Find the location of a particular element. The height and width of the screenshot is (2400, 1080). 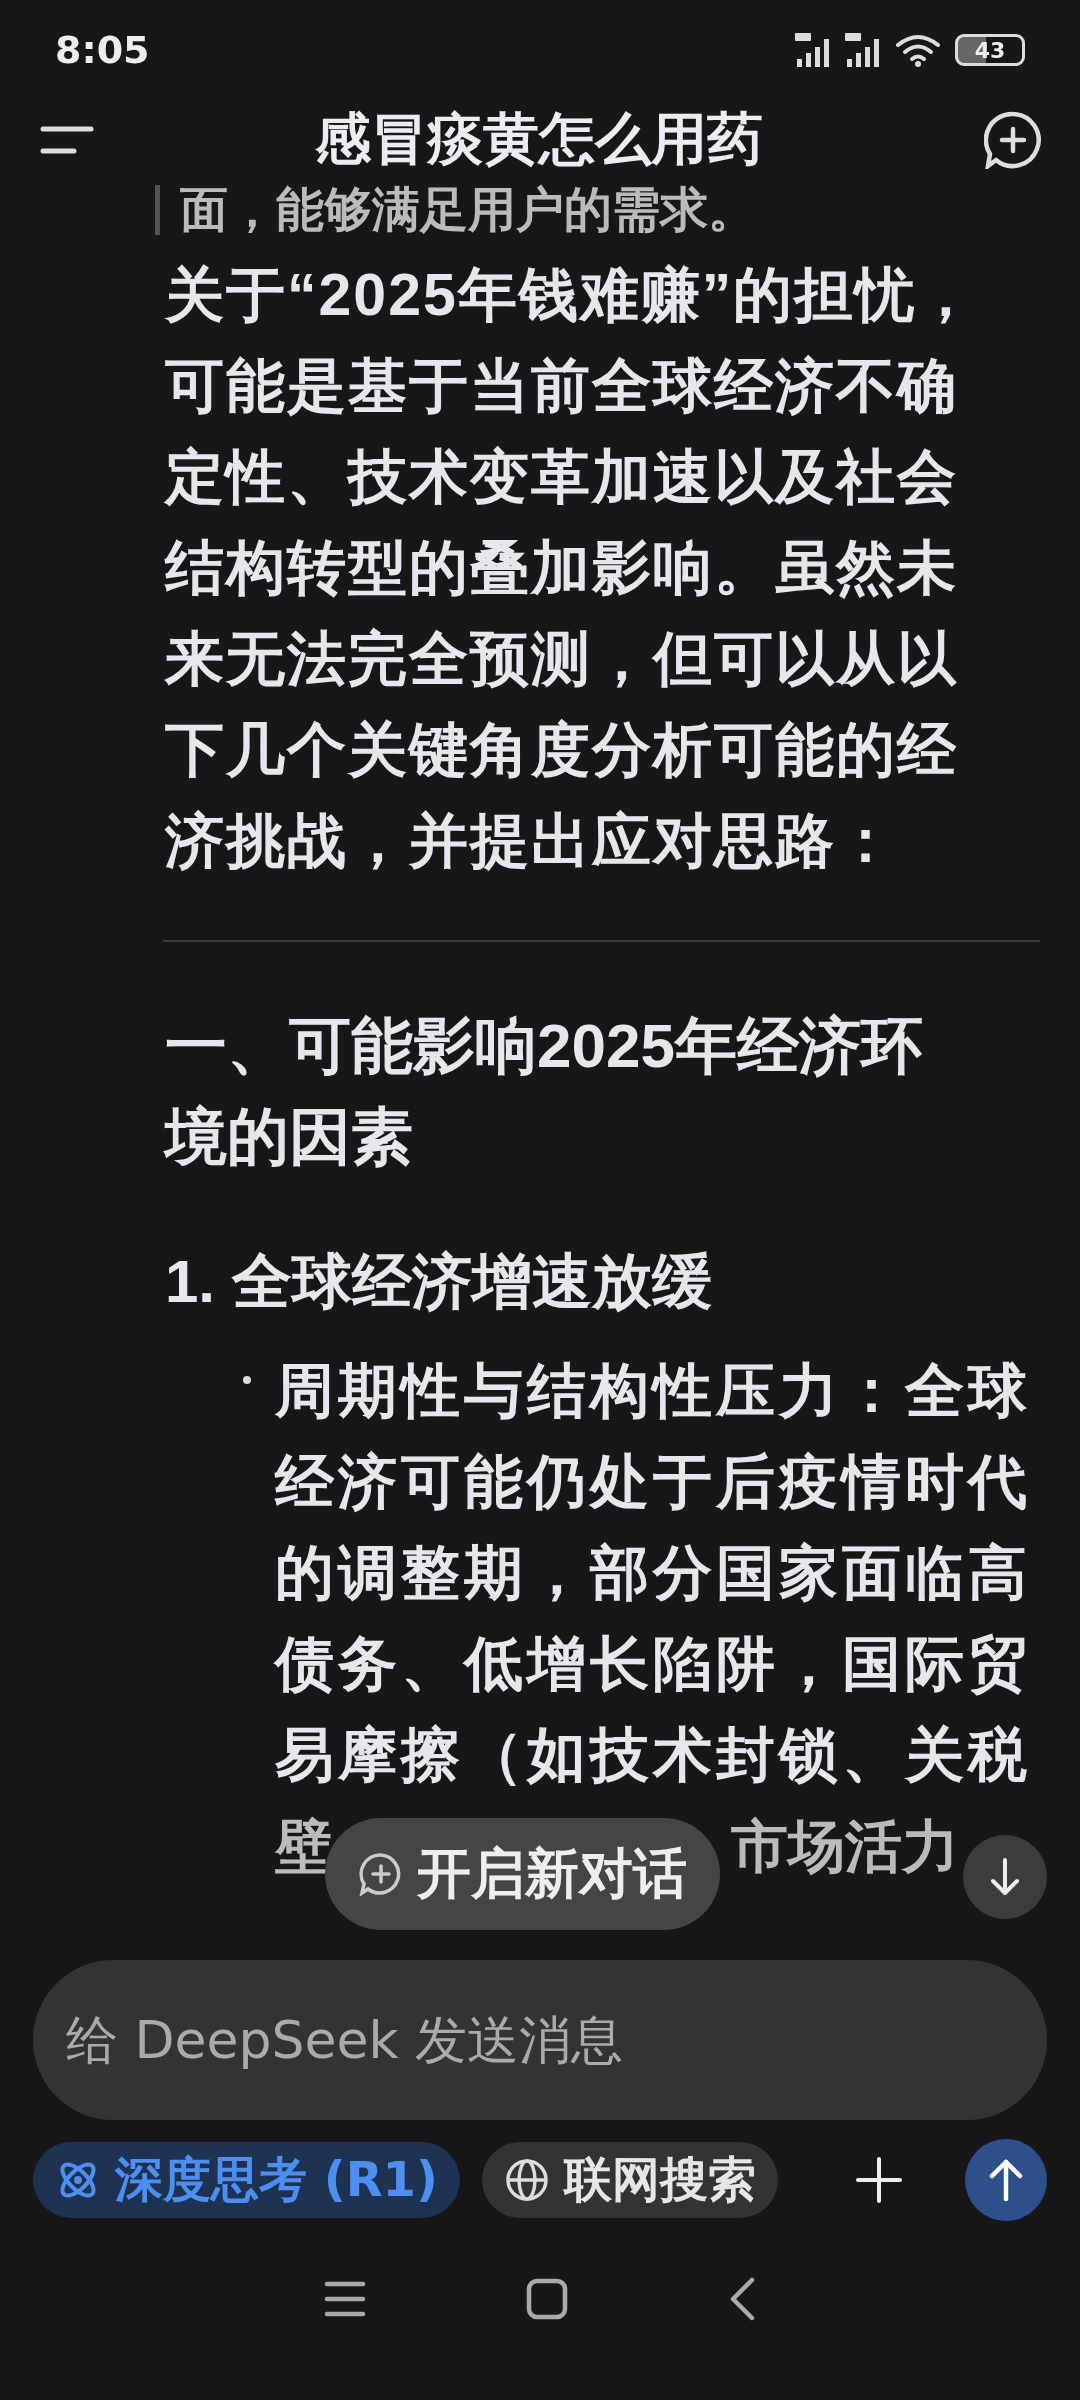

status-time: 8:05 is located at coordinates (102, 50).